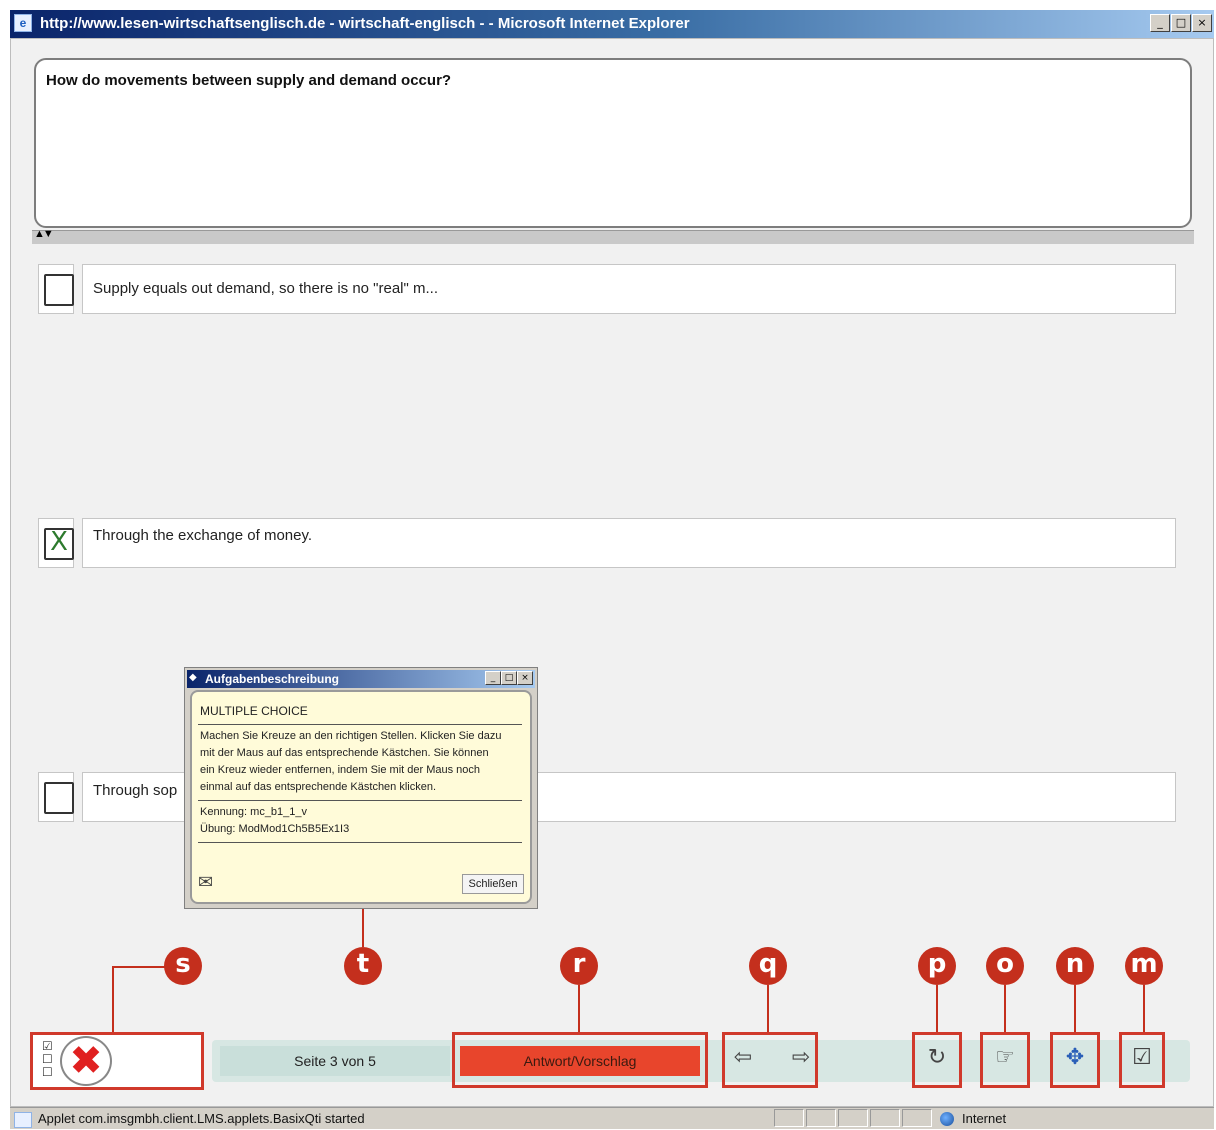  What do you see at coordinates (254, 711) in the screenshot?
I see `dialog-type: MULTIPLE CHOICE` at bounding box center [254, 711].